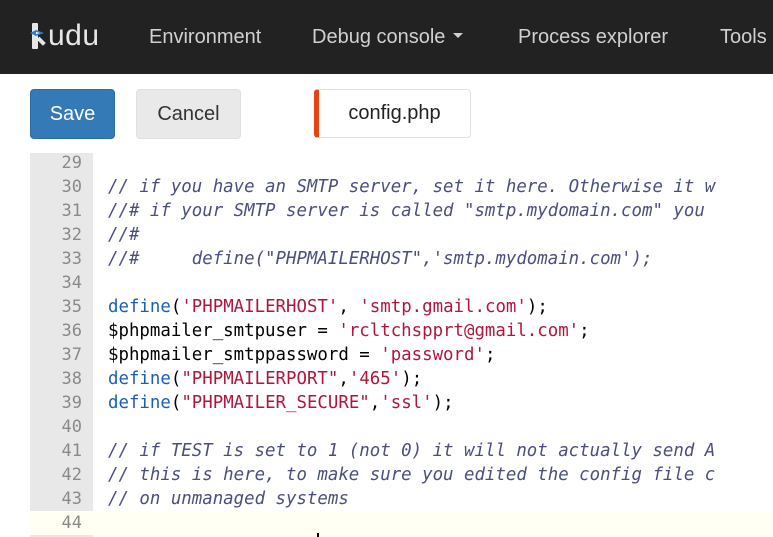  Describe the element at coordinates (406, 403) in the screenshot. I see `code-token-str: 'ssl'` at that location.